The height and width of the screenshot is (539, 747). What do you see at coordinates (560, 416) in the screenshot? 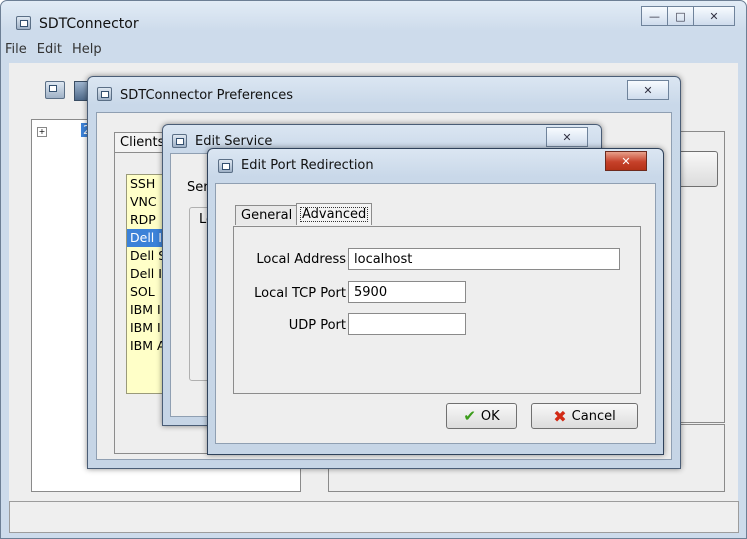
I see `red-x-icon: ✖` at bounding box center [560, 416].